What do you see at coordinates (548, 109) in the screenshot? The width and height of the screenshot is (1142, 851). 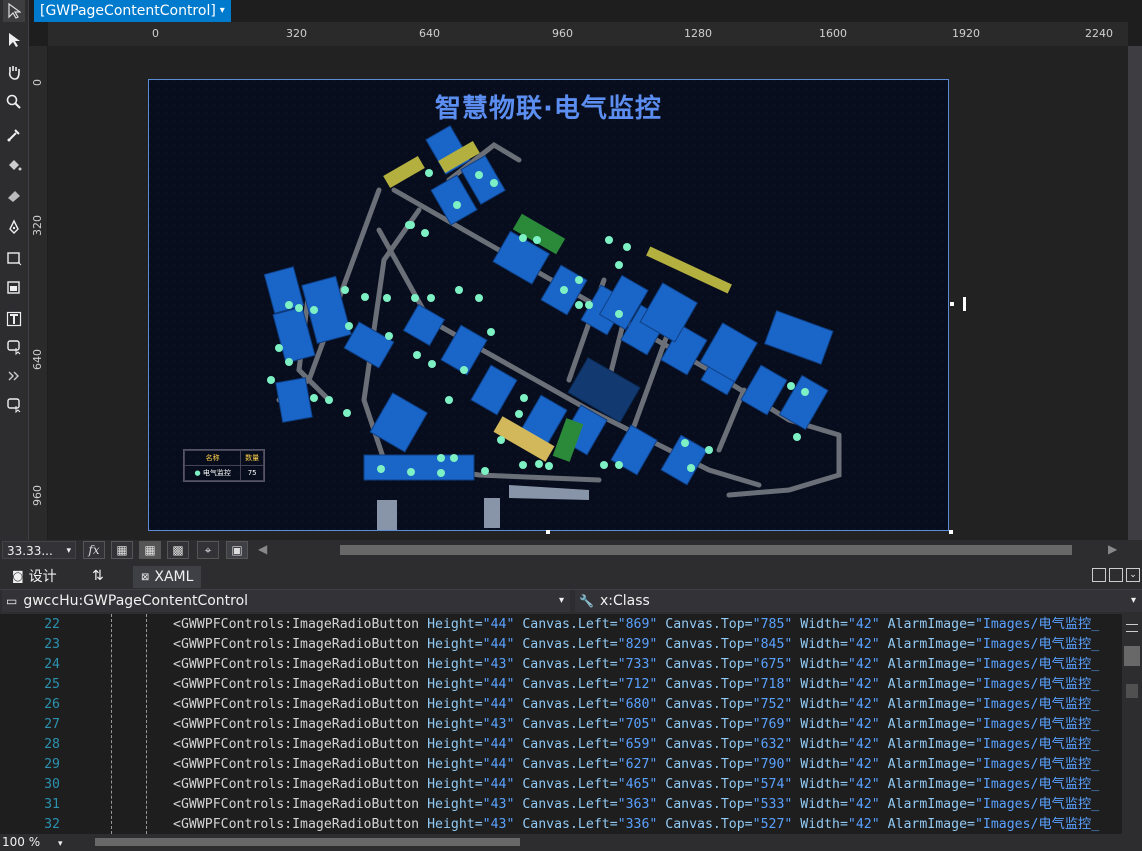 I see `map-title: 智慧物联·电气监控` at bounding box center [548, 109].